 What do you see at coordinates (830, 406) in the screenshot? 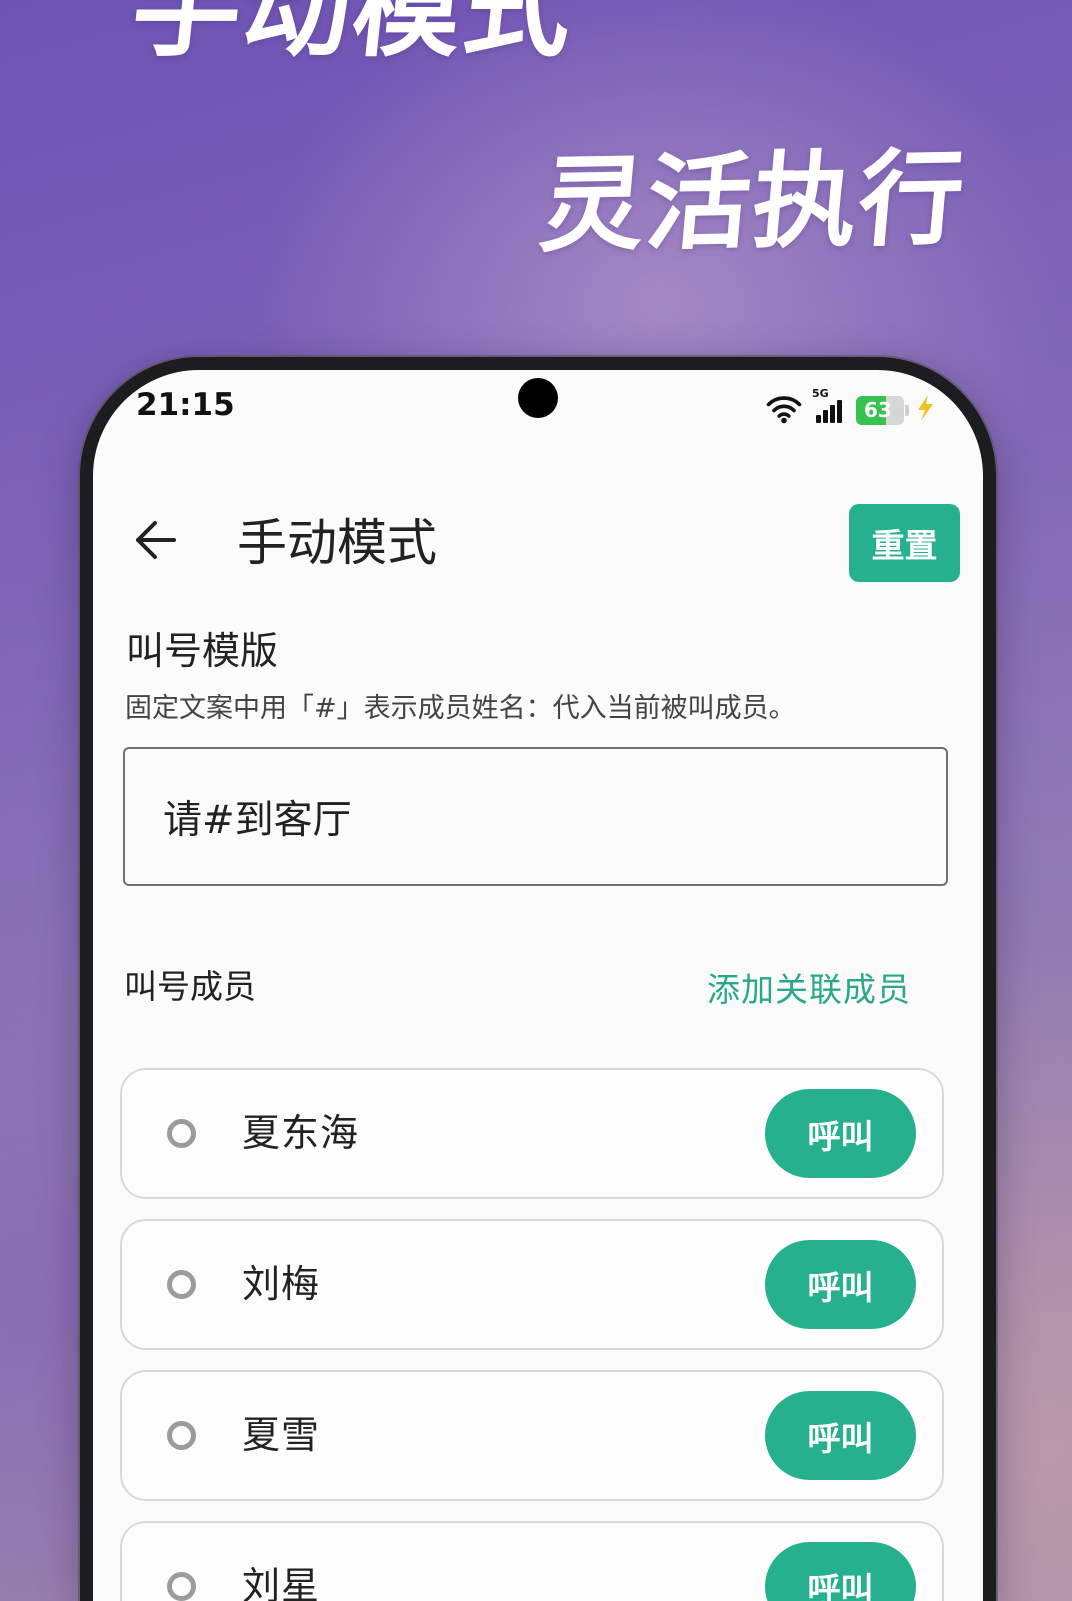
I see `signal-icon: 5G` at bounding box center [830, 406].